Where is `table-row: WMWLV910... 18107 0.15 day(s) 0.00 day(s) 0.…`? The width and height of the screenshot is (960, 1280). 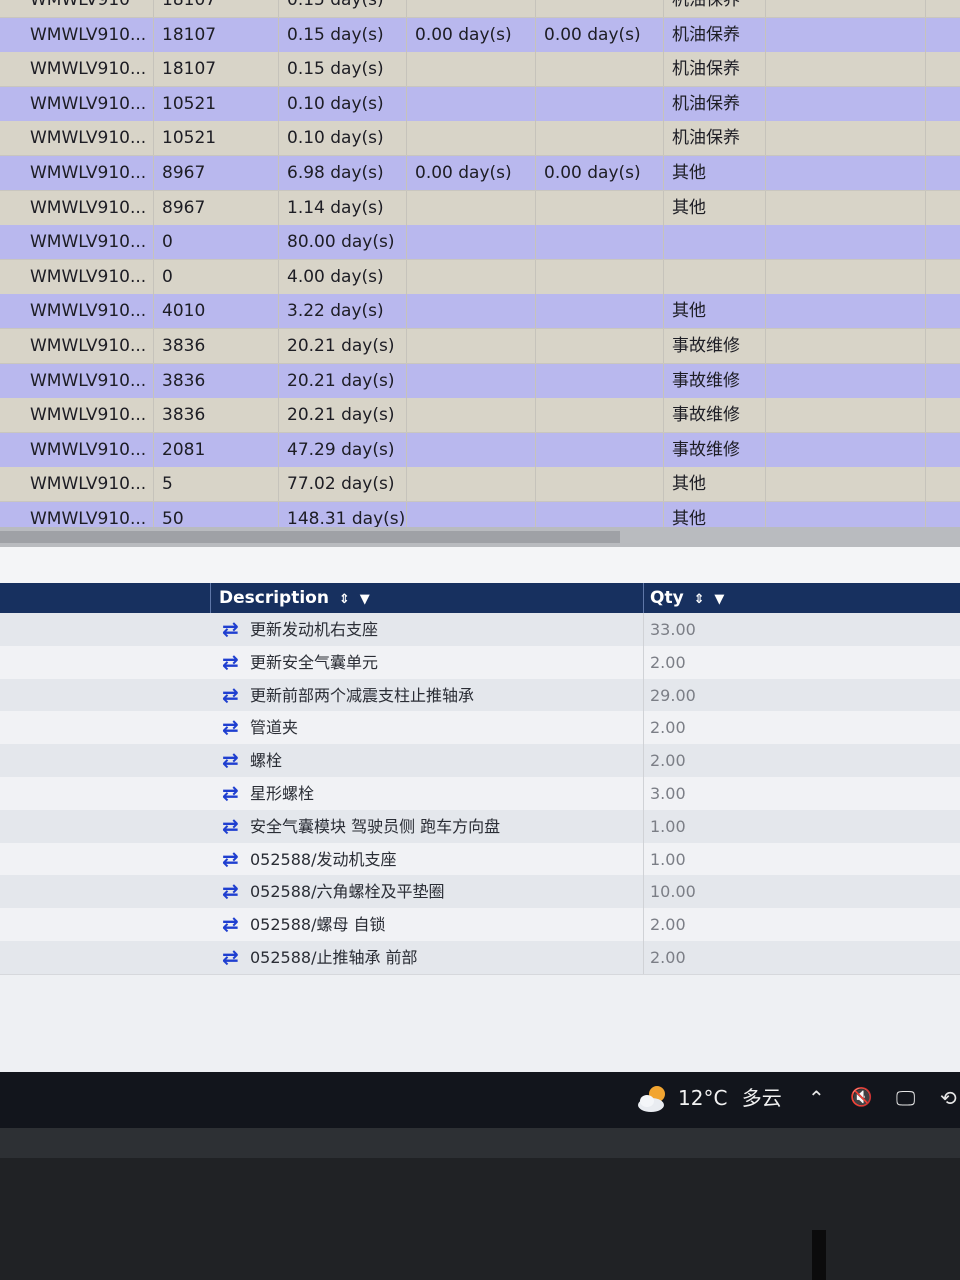 table-row: WMWLV910... 18107 0.15 day(s) 0.00 day(s) 0.… is located at coordinates (480, 35).